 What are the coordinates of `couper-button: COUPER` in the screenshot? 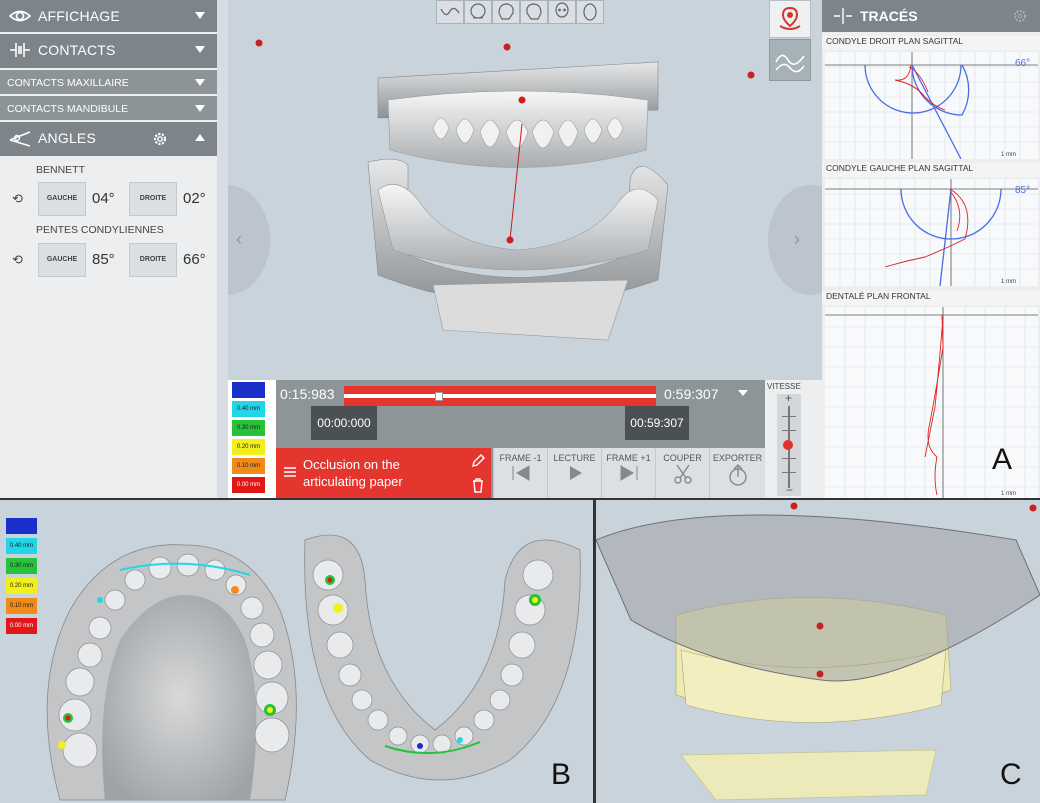 It's located at (682, 473).